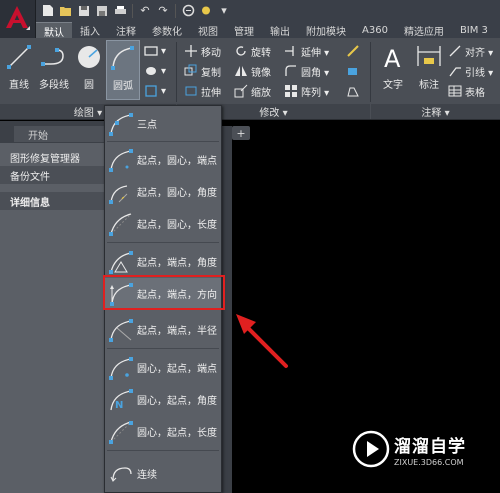 This screenshot has height=493, width=500. I want to click on dimension-button: 标注, so click(429, 70).